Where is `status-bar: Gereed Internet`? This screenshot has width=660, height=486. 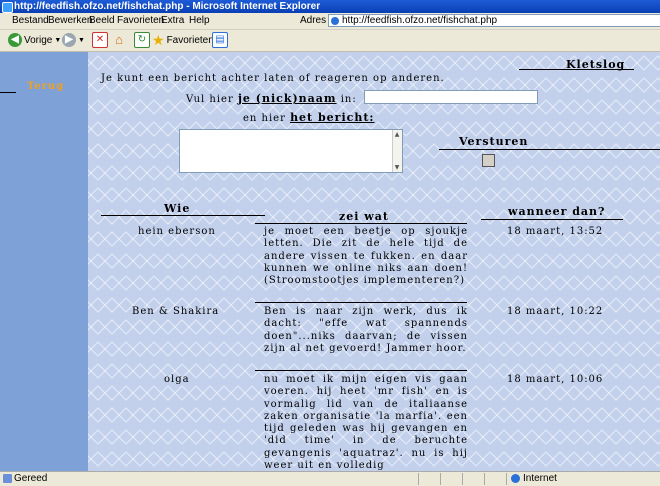
status-bar: Gereed Internet is located at coordinates (330, 478).